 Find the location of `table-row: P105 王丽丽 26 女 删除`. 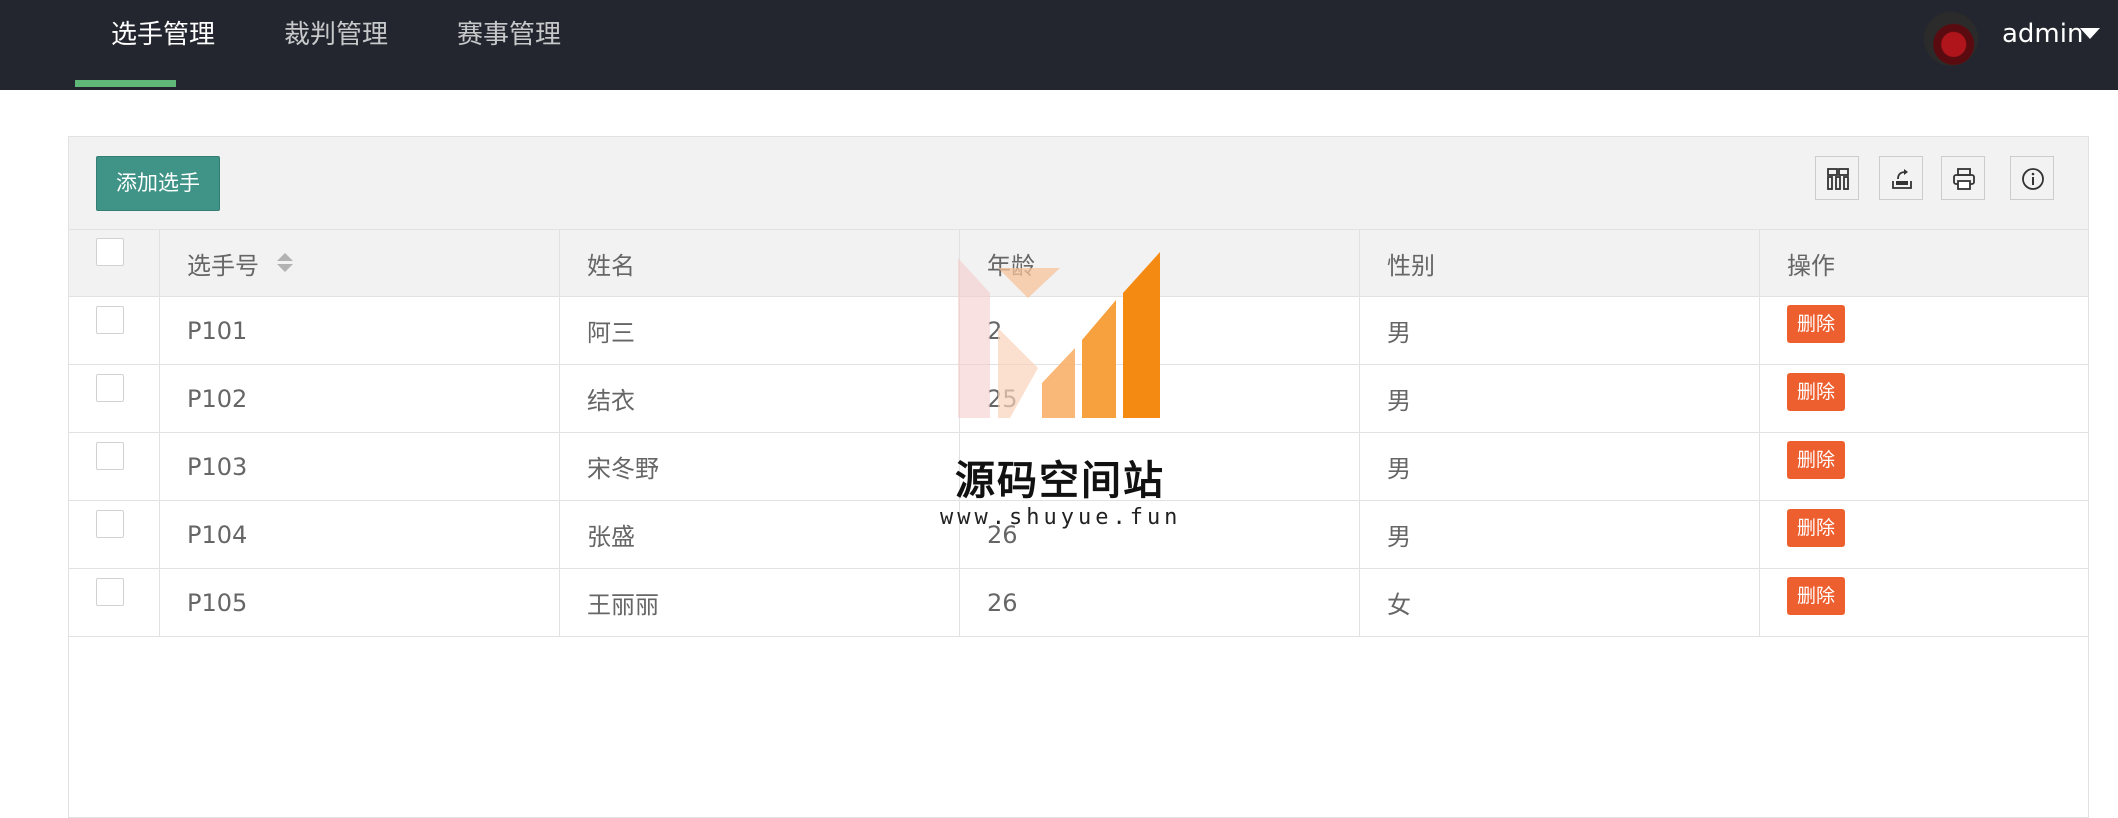

table-row: P105 王丽丽 26 女 删除 is located at coordinates (1078, 603).